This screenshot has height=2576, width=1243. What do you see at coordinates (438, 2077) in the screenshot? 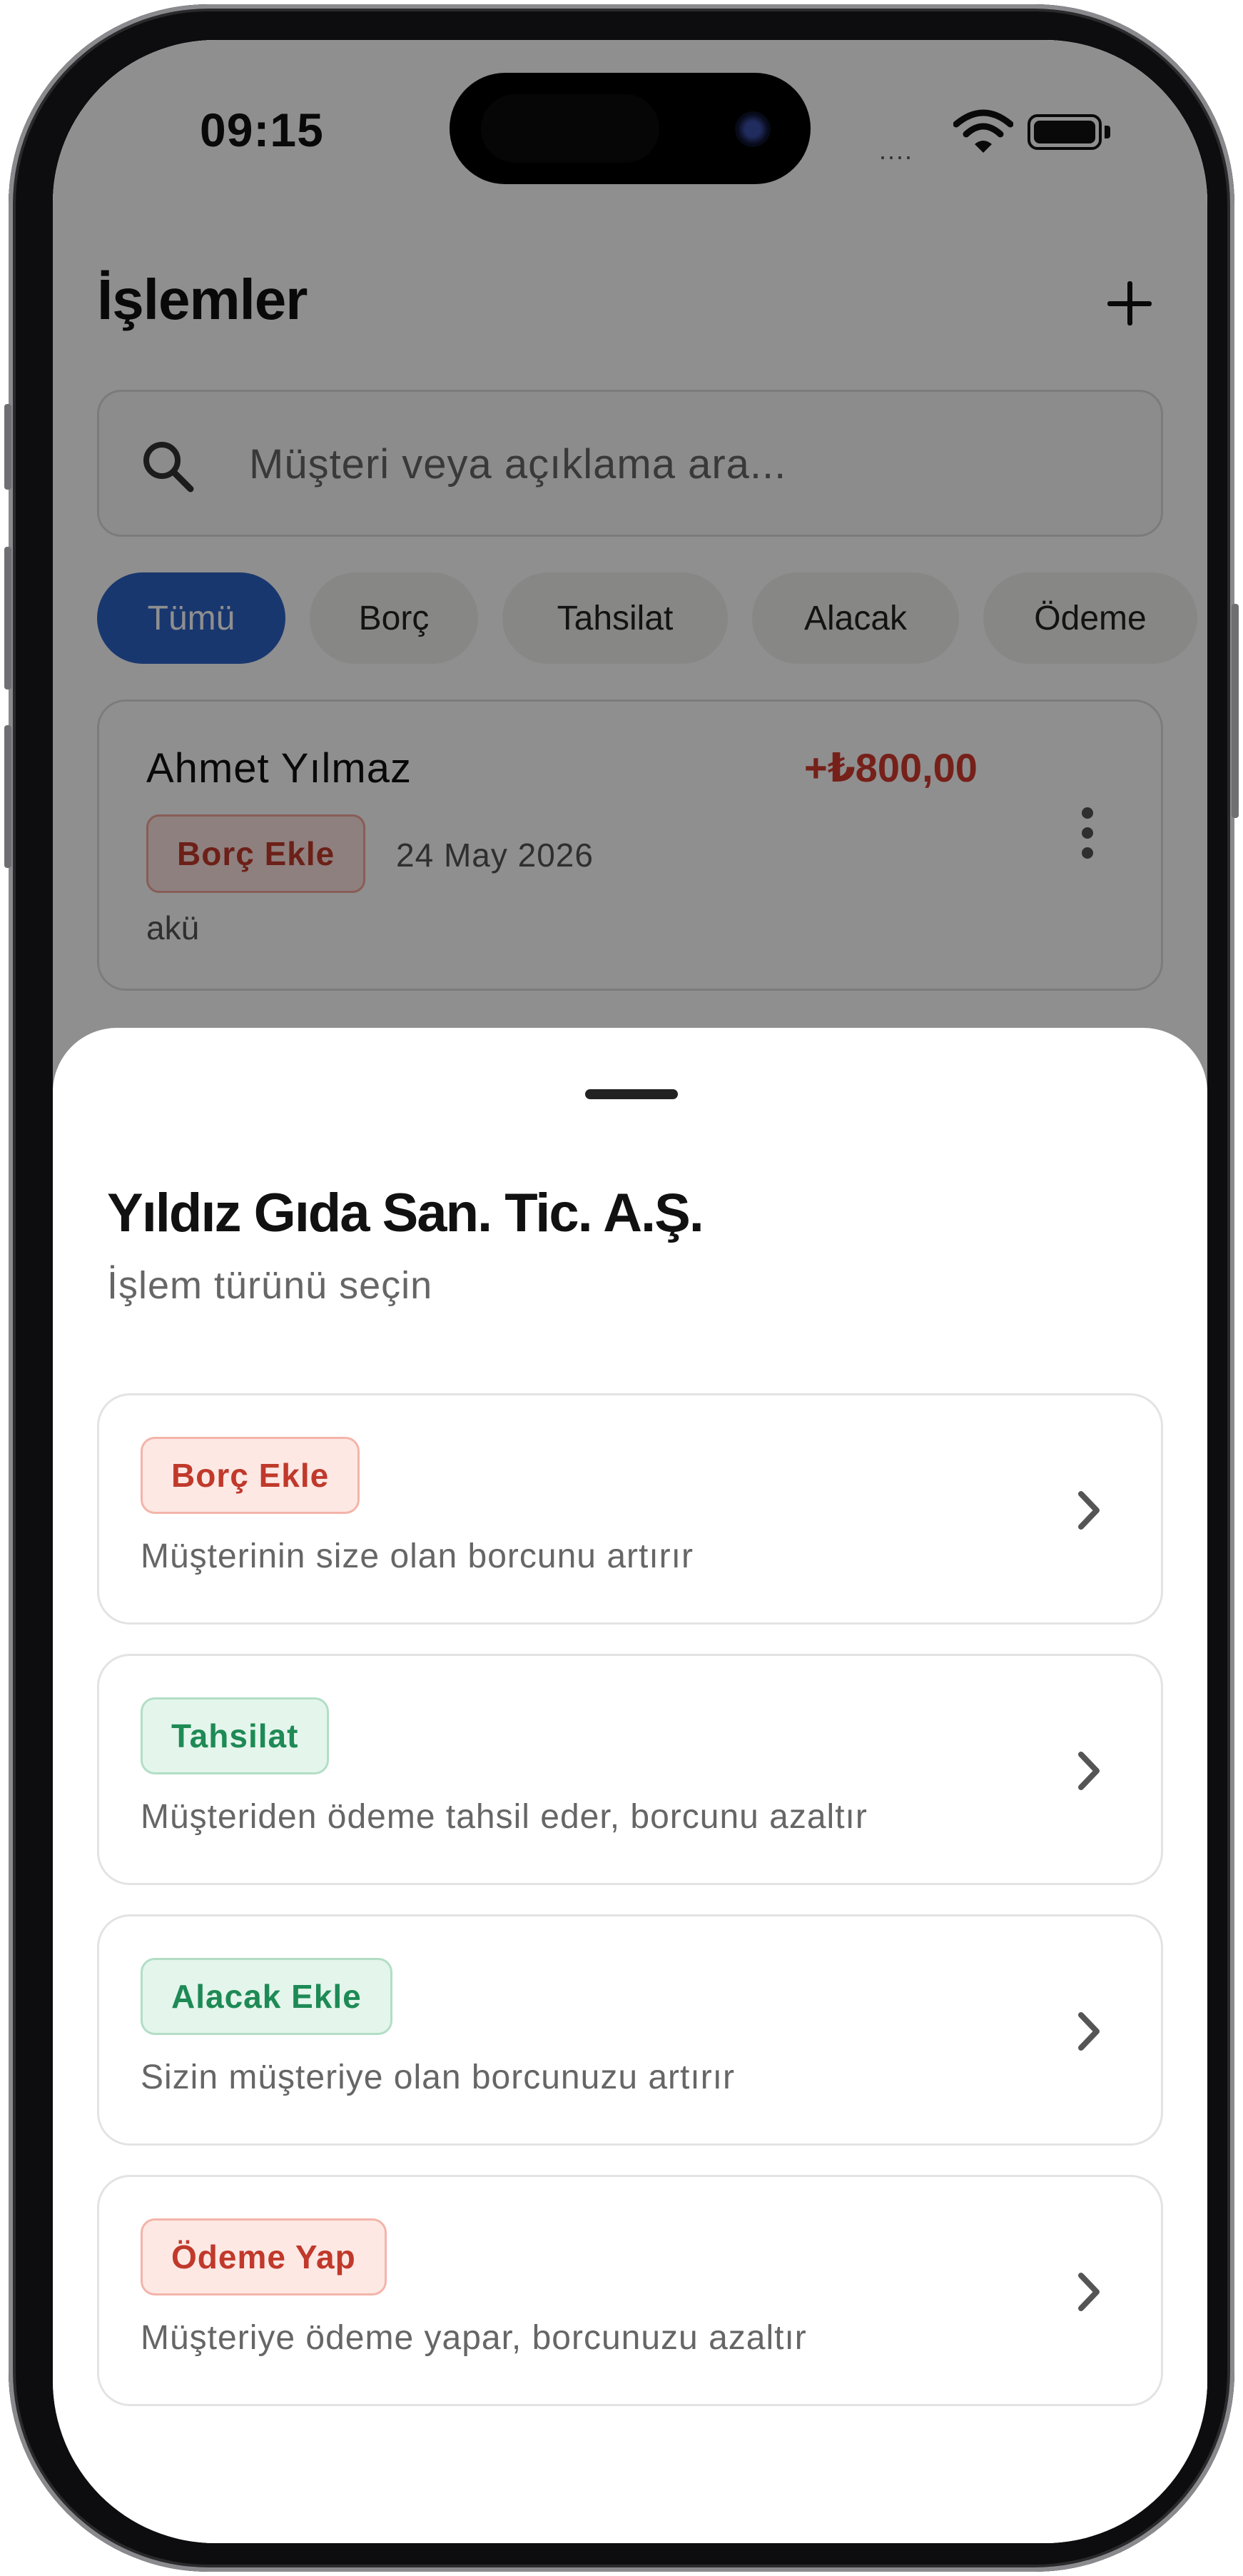
I see `option-description: Sizin müşteriye olan borcunuzu artırır` at bounding box center [438, 2077].